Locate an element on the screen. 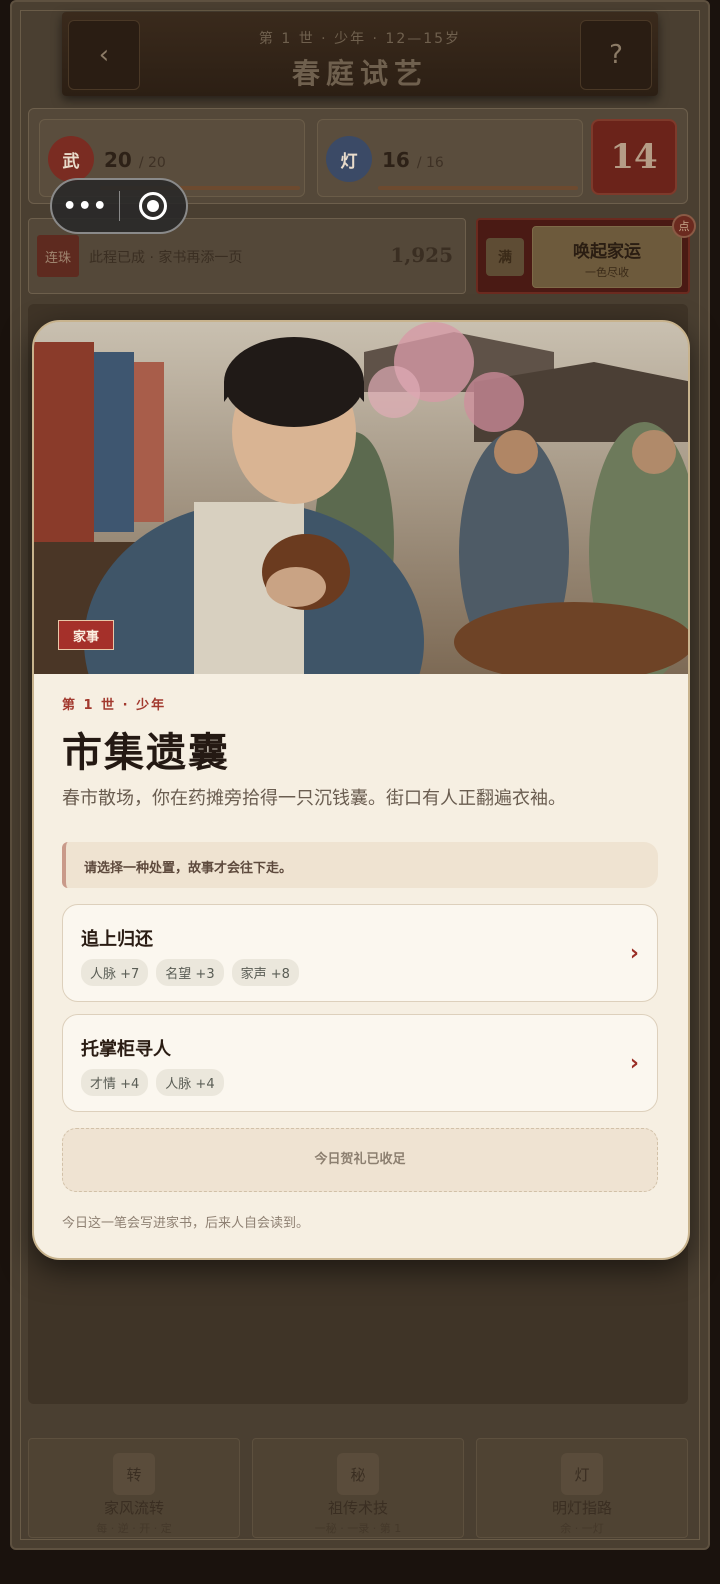 This screenshot has height=1584, width=720. stat-lamp-value: 16 / 16 is located at coordinates (413, 160).